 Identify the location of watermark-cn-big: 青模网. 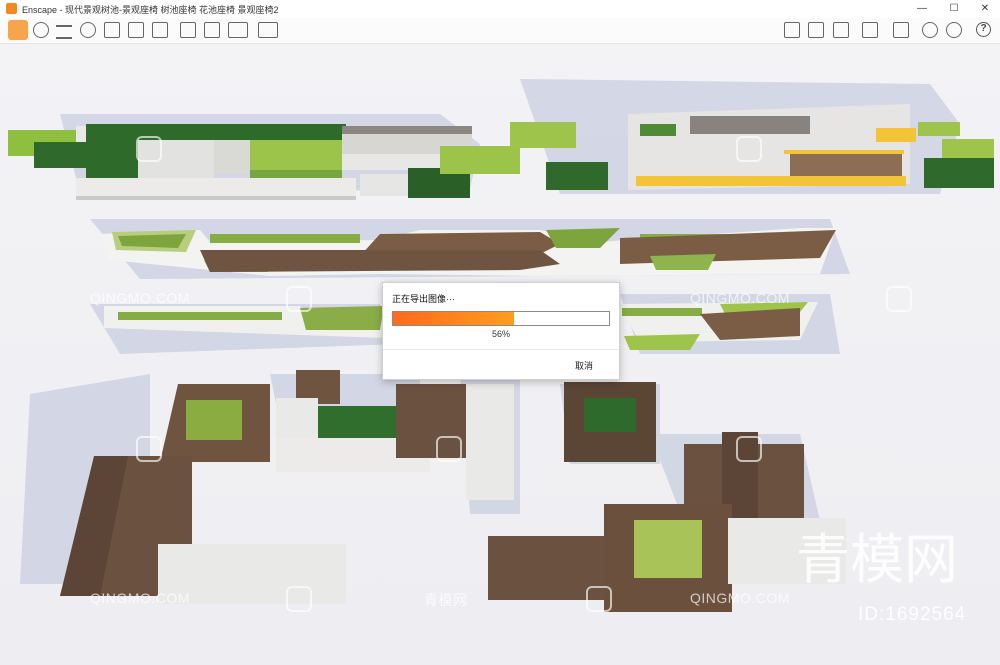
(877, 559).